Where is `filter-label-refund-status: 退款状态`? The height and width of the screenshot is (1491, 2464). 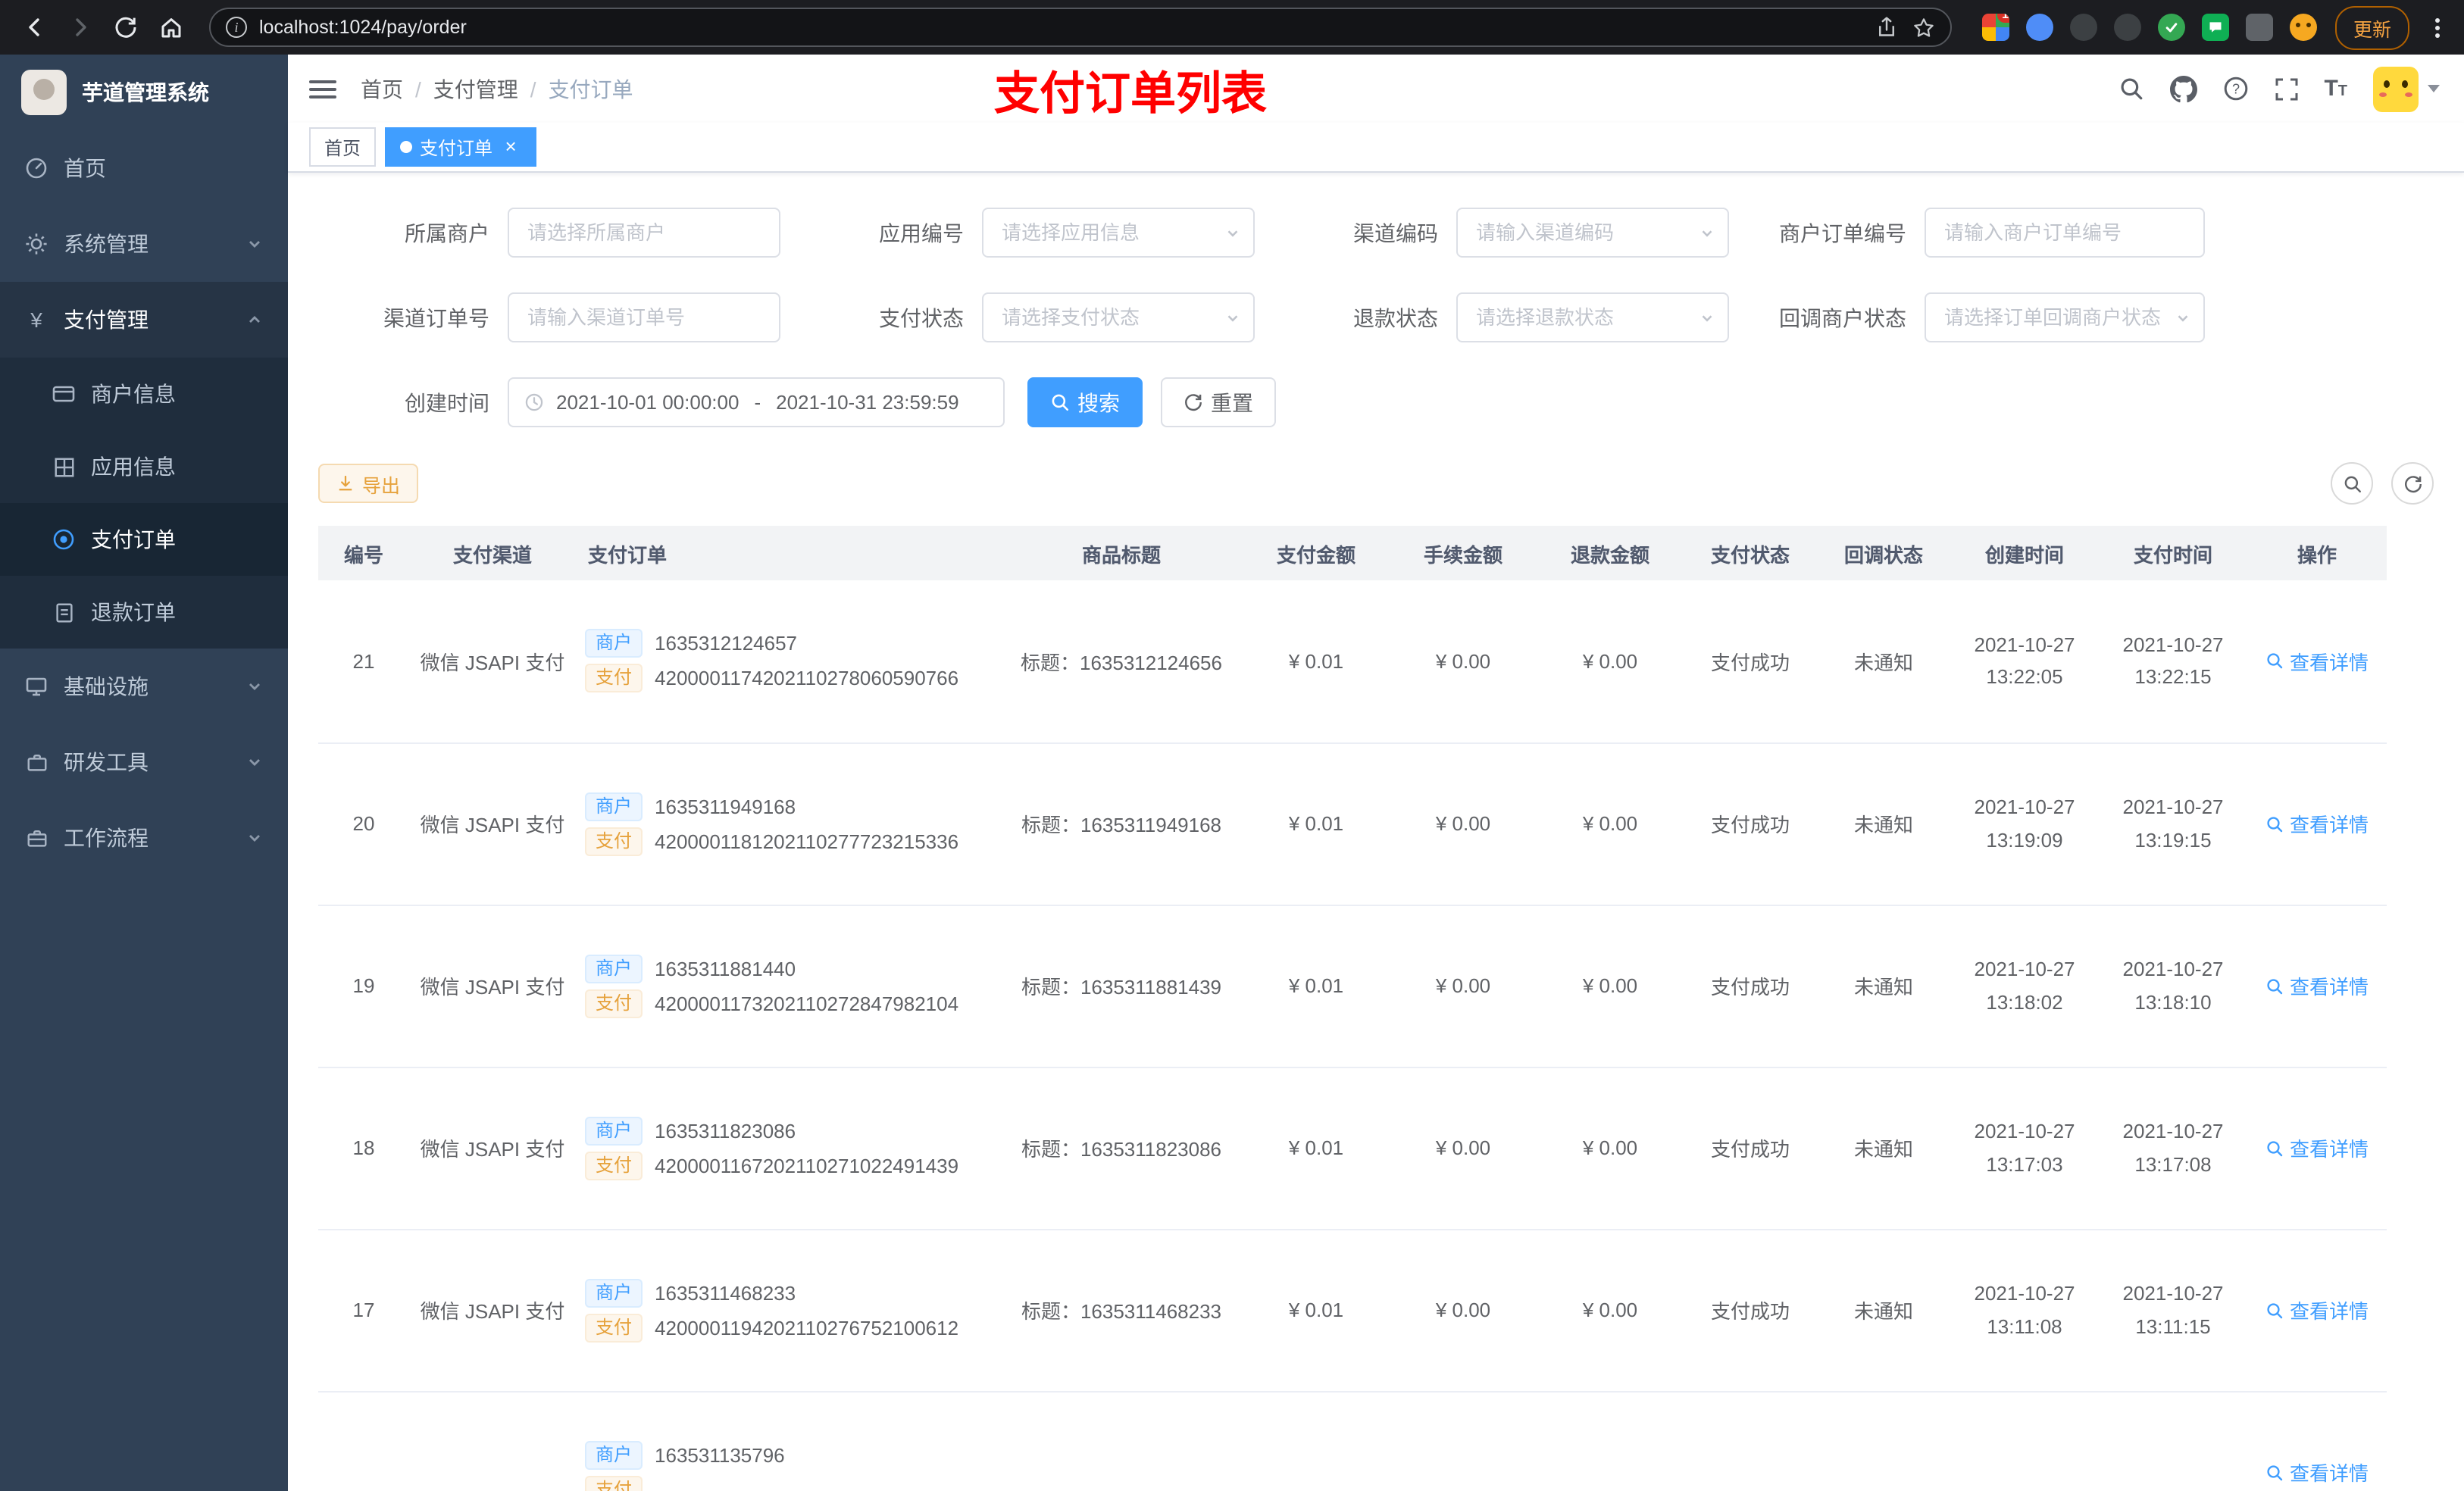 filter-label-refund-status: 退款状态 is located at coordinates (1395, 317).